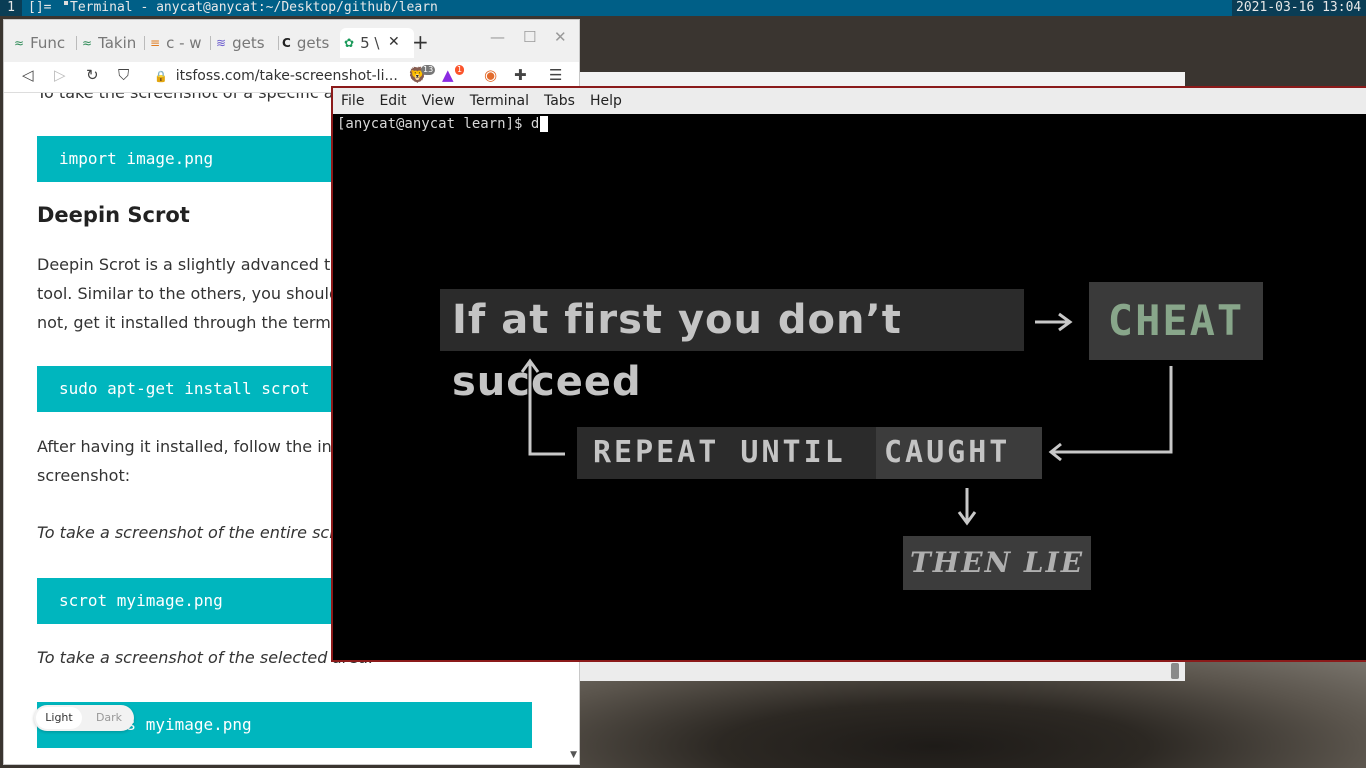 This screenshot has width=1366, height=768. What do you see at coordinates (92, 75) in the screenshot?
I see `reload-button: ↻` at bounding box center [92, 75].